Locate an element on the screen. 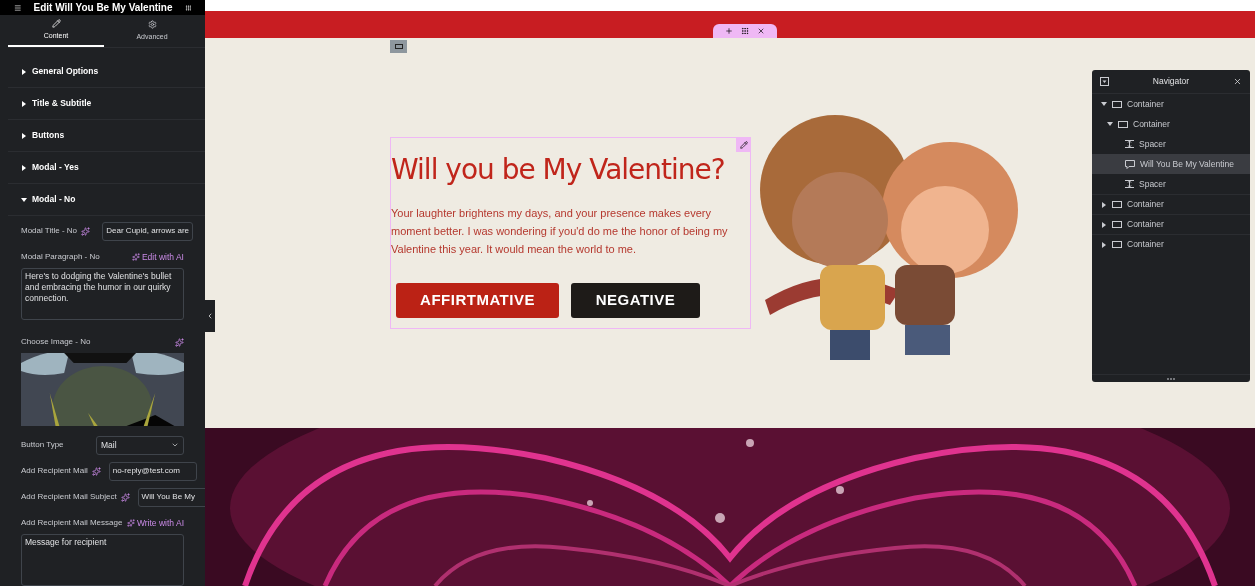  dropdown-icon is located at coordinates (175, 445).